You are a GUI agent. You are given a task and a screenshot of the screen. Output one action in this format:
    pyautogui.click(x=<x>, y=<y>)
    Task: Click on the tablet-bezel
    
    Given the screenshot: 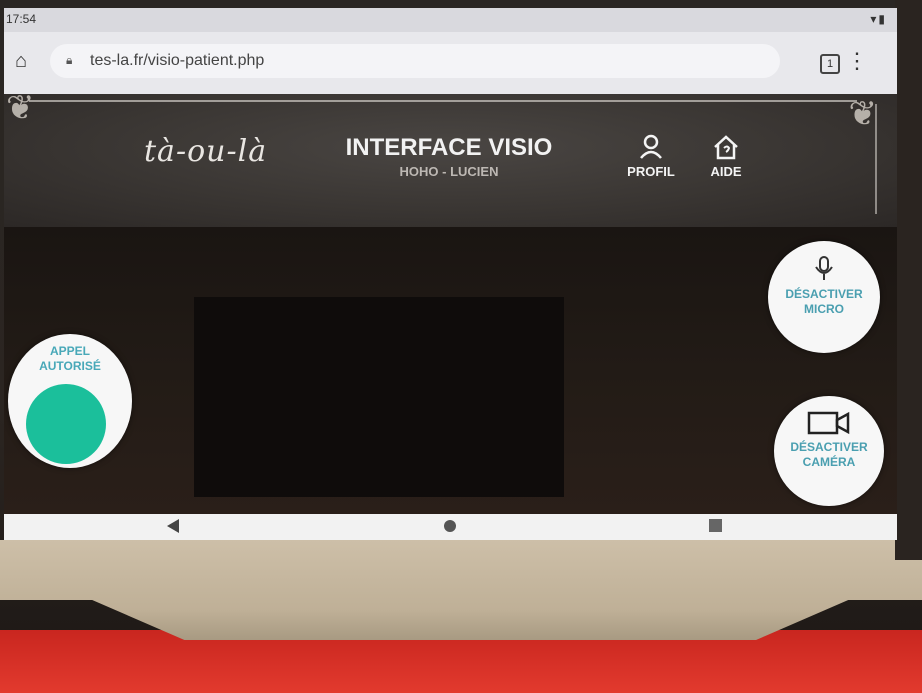 What is the action you would take?
    pyautogui.click(x=908, y=280)
    